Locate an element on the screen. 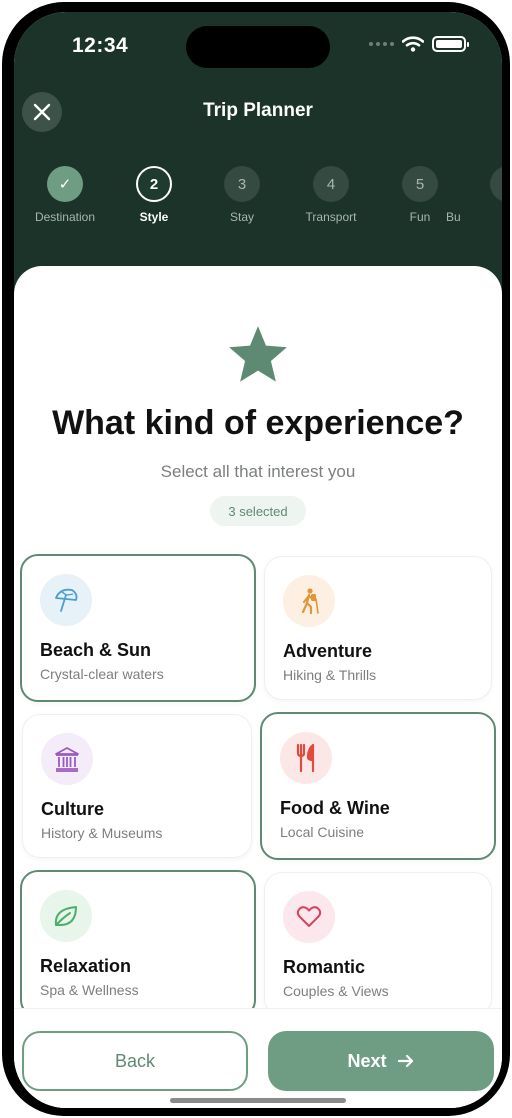 The height and width of the screenshot is (1118, 512). step-stay: 3 Stay is located at coordinates (242, 195).